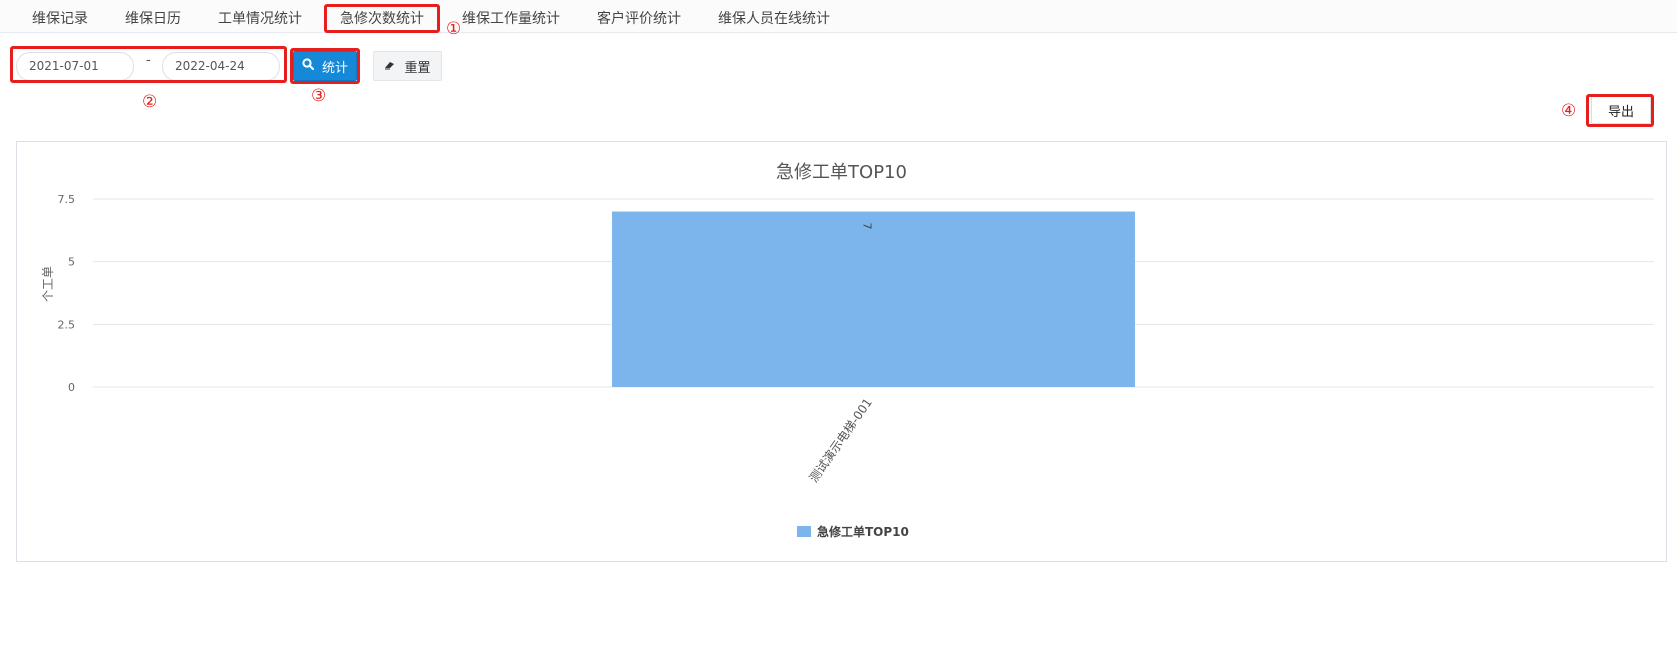 The width and height of the screenshot is (1677, 647). I want to click on annotation-number-3: ③, so click(319, 96).